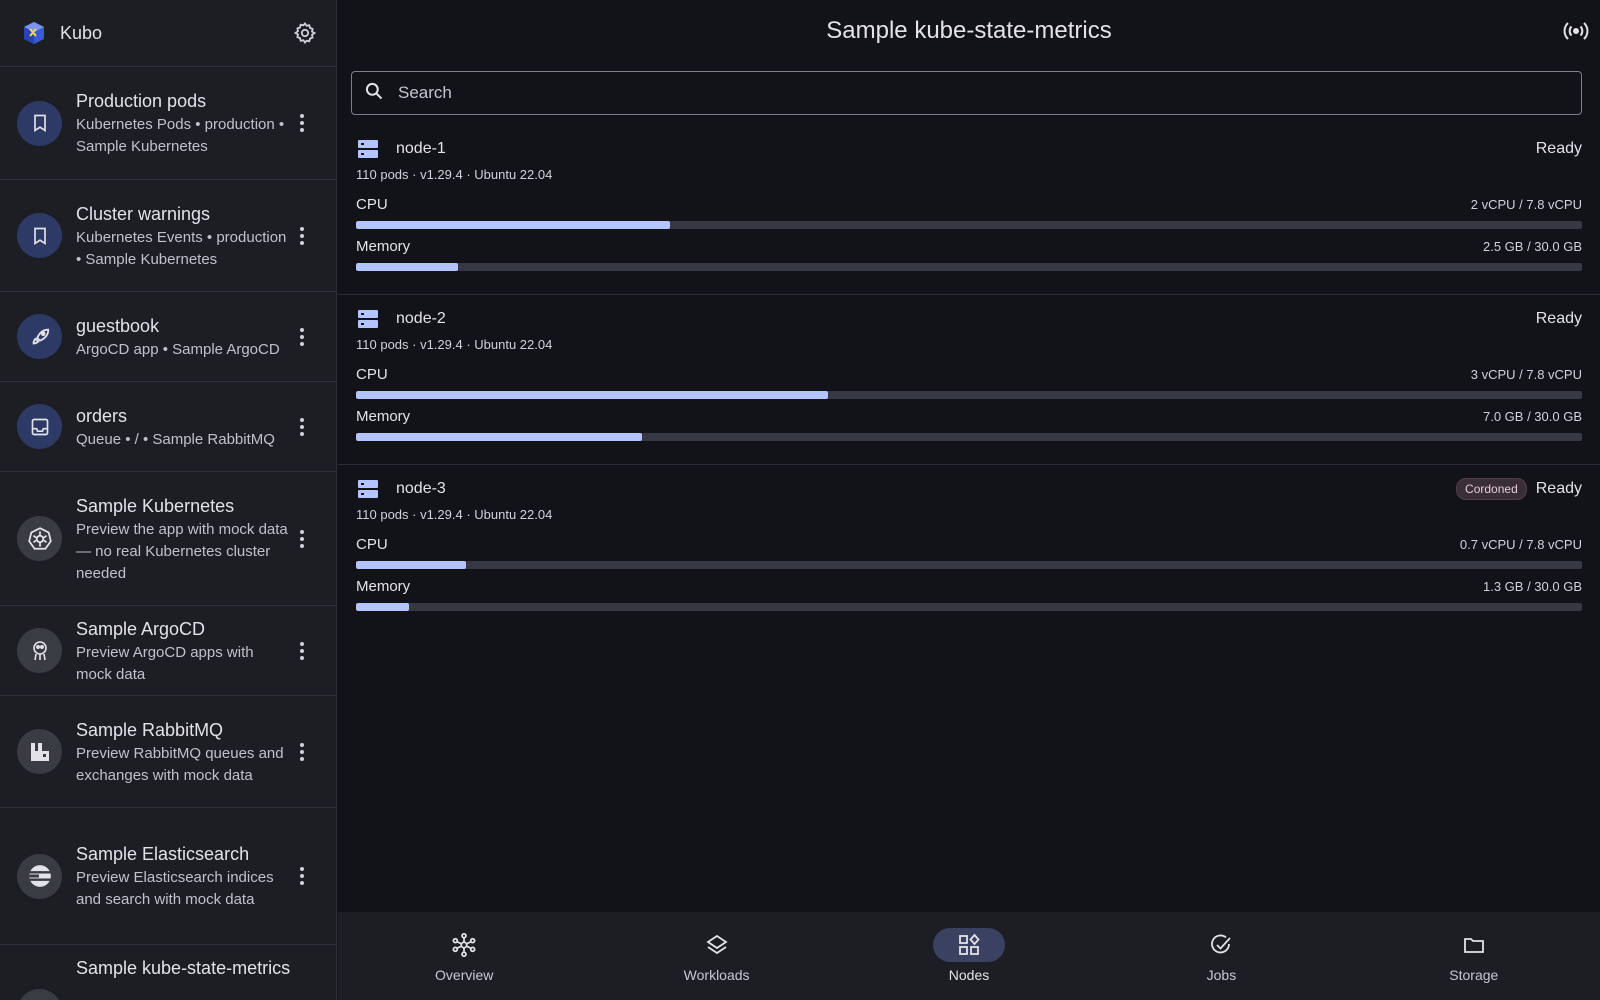  What do you see at coordinates (1532, 246) in the screenshot?
I see `metric-value: 2.5 GB / 30.0 GB` at bounding box center [1532, 246].